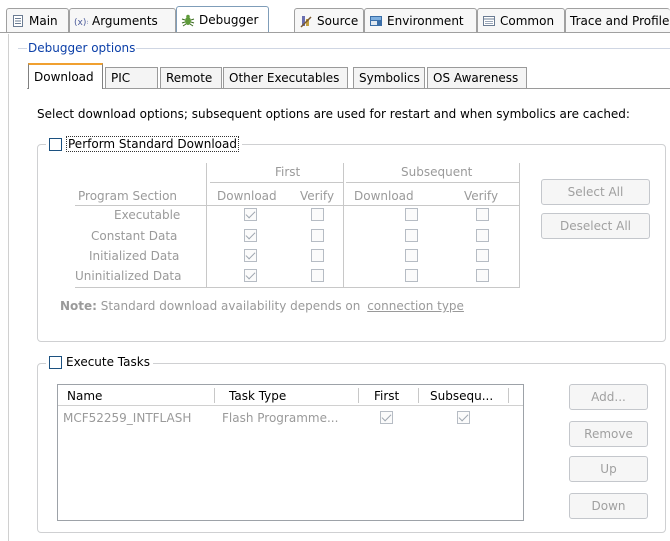  I want to click on uninitialized-data-first-download-checkbox, so click(250, 275).